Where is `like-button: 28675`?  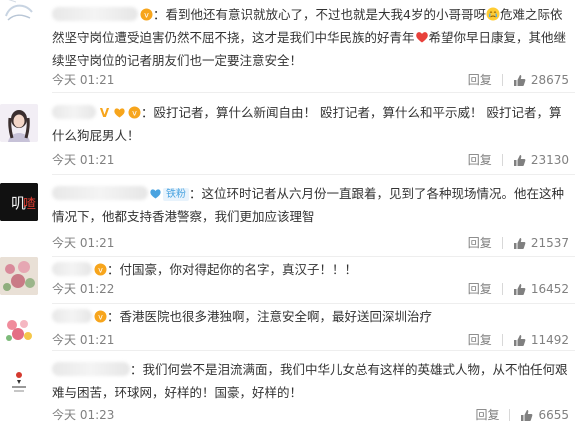
like-button: 28675 is located at coordinates (541, 80).